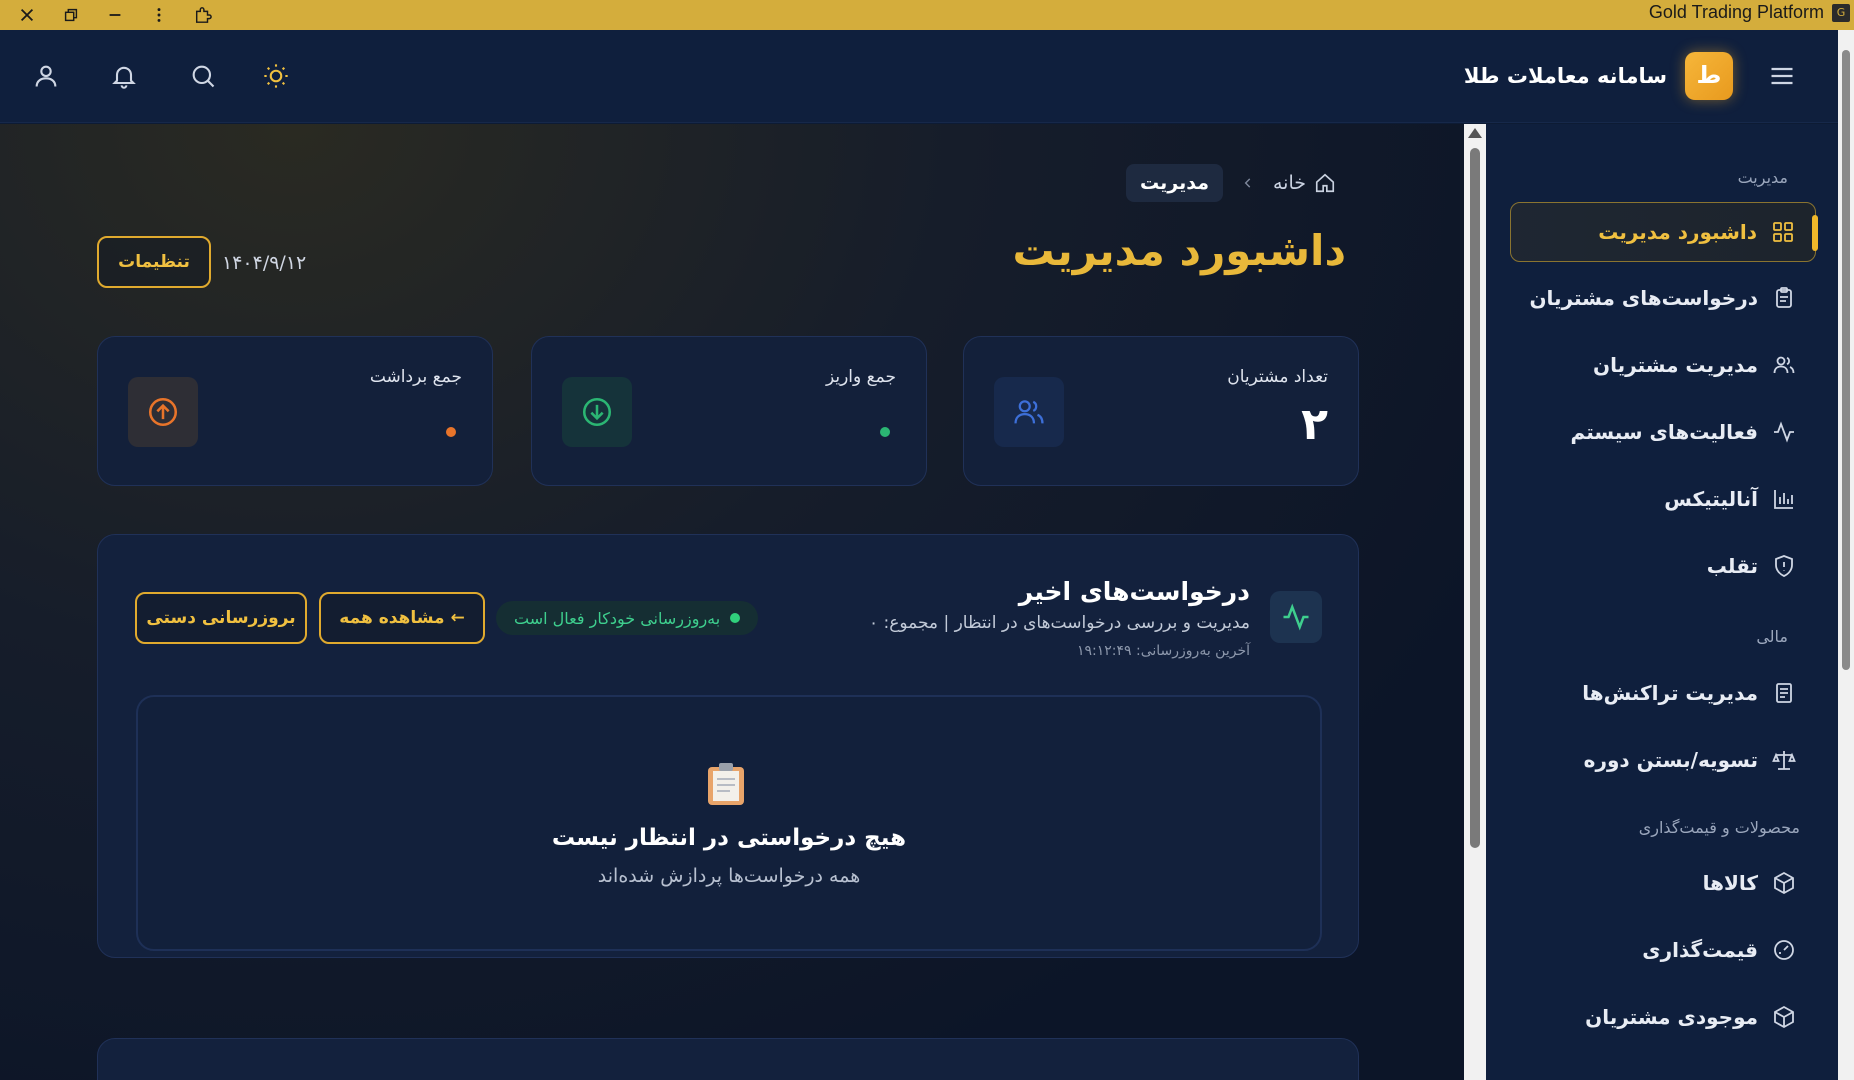 This screenshot has height=1080, width=1854. What do you see at coordinates (154, 262) in the screenshot?
I see `settings-button: تنظیمات` at bounding box center [154, 262].